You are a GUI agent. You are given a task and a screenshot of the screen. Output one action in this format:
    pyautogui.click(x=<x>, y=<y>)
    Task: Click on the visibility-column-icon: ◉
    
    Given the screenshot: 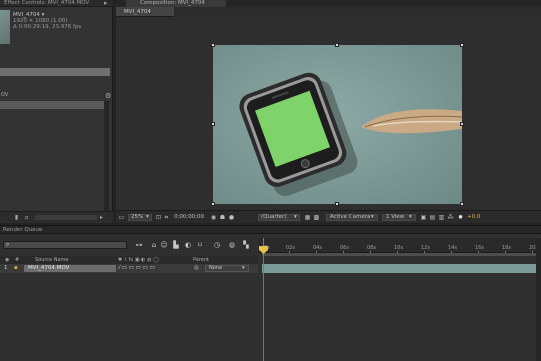 What is the action you would take?
    pyautogui.click(x=7, y=260)
    